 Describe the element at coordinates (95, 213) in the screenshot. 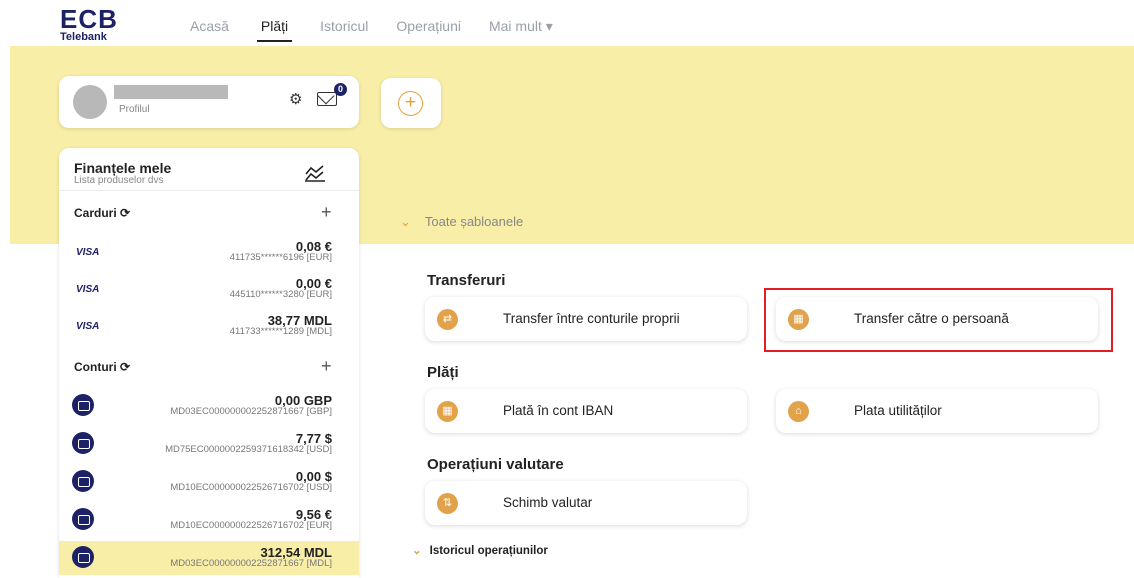

I see `cards-title-text: Carduri` at that location.